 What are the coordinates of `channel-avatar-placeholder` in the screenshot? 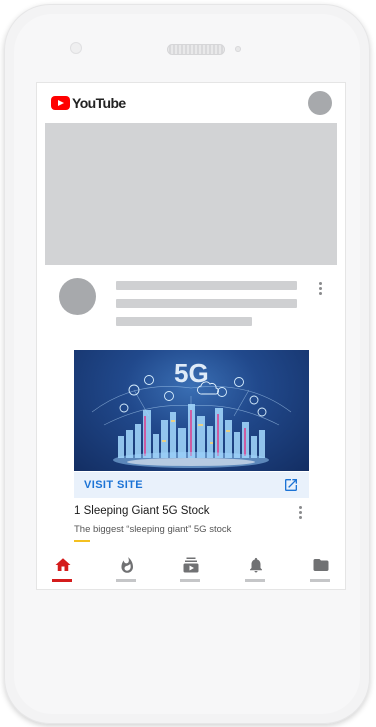 It's located at (77, 296).